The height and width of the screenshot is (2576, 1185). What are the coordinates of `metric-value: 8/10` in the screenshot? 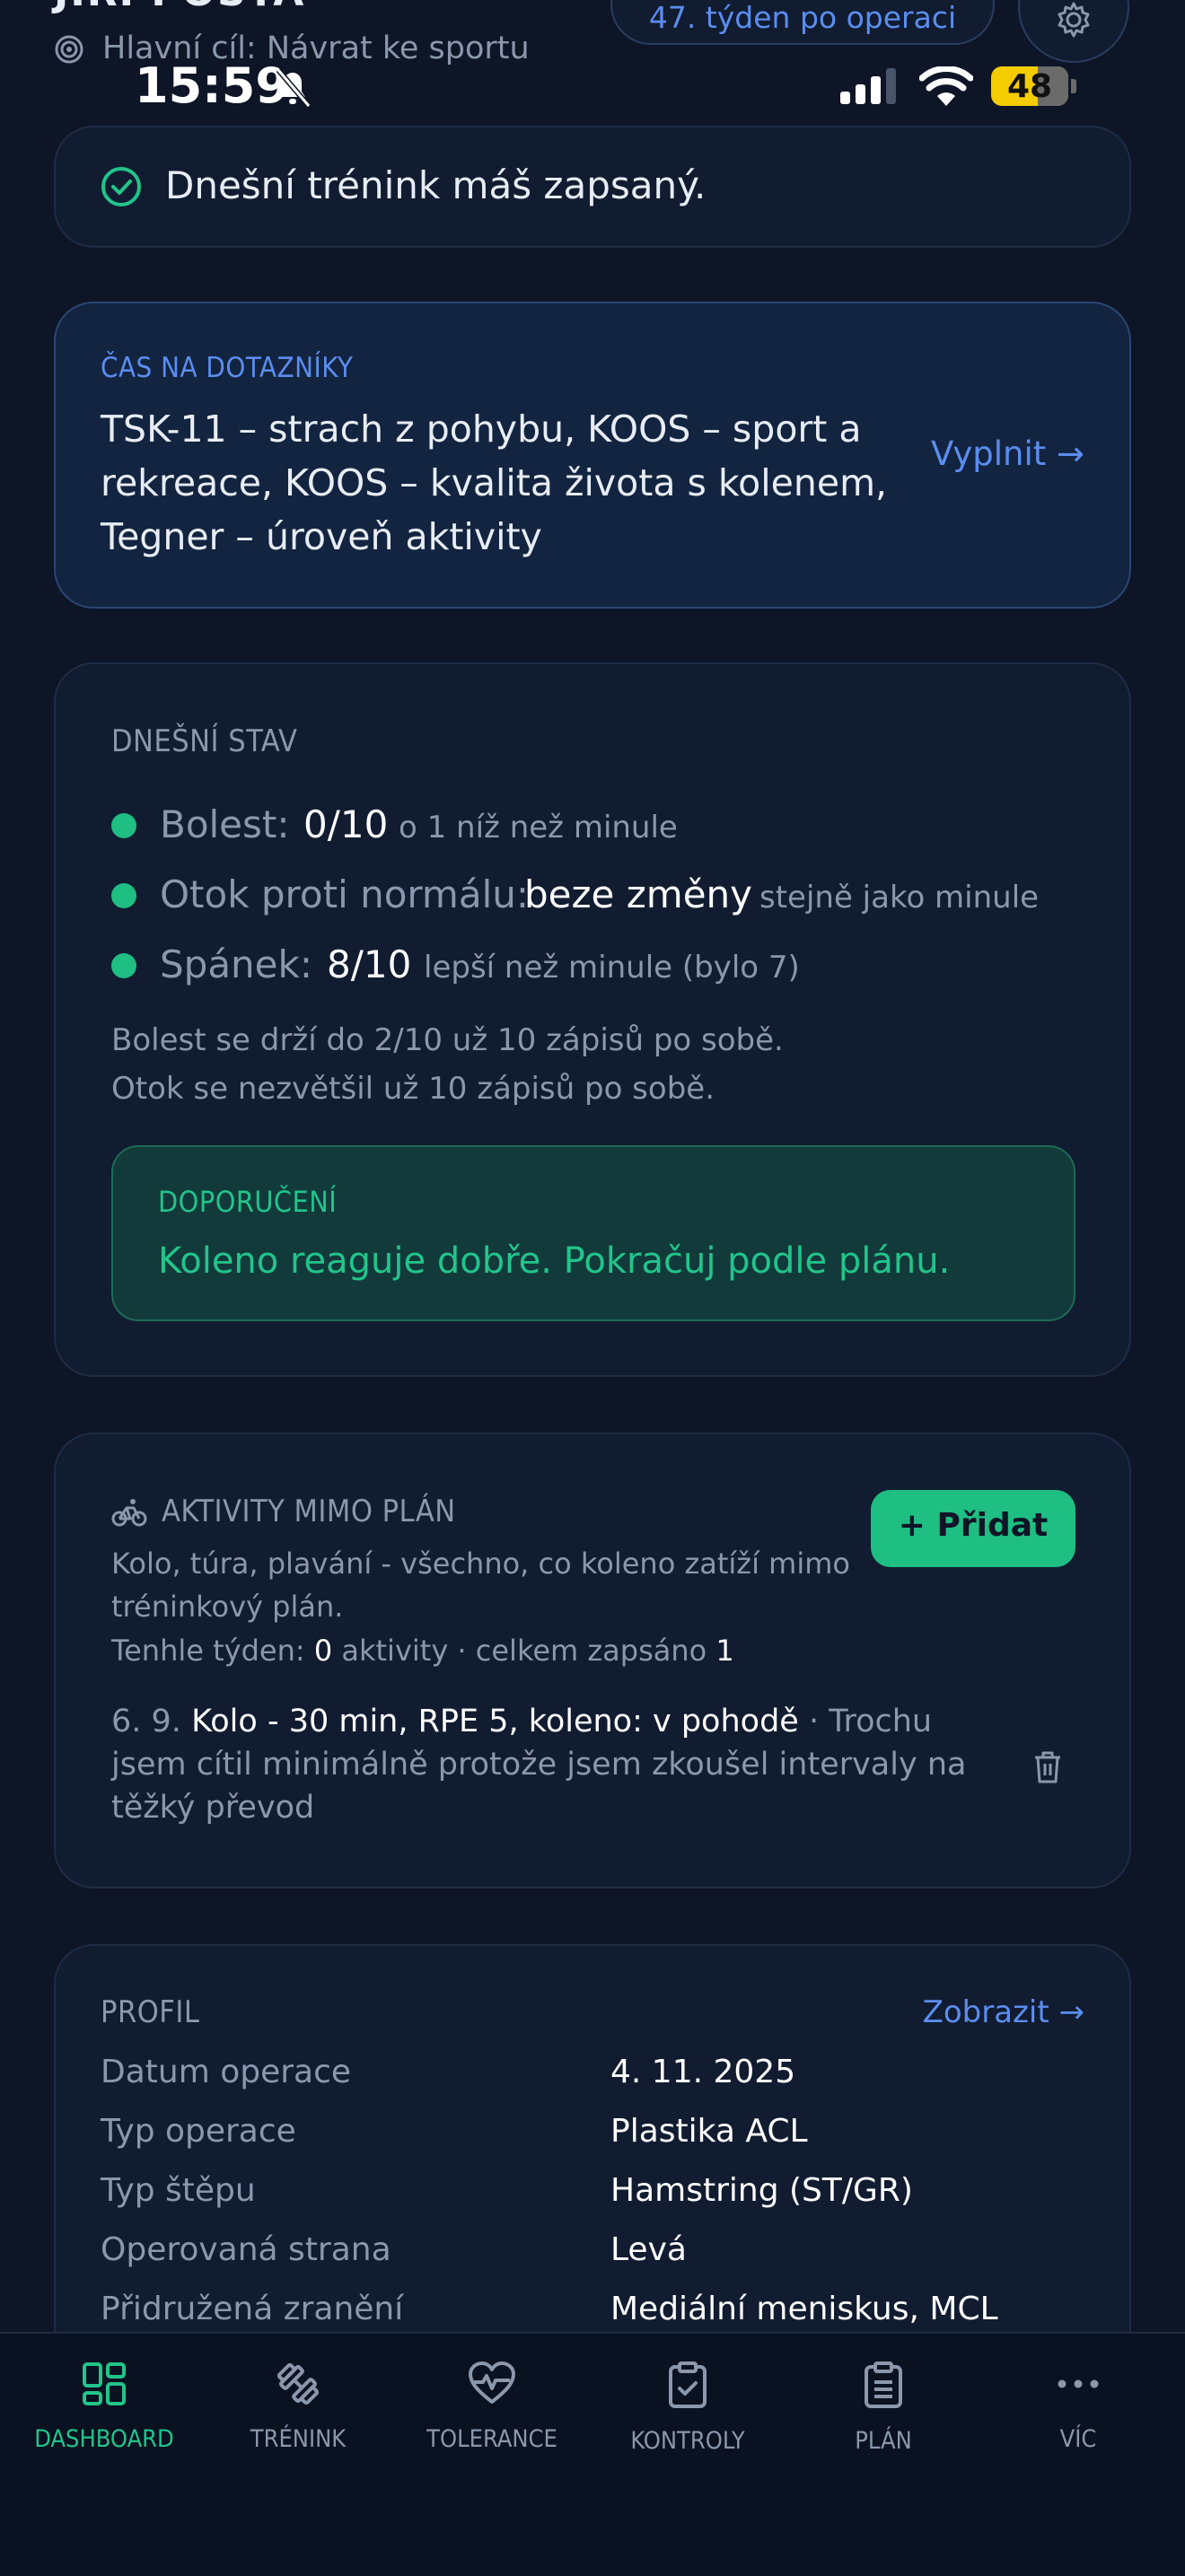 It's located at (369, 964).